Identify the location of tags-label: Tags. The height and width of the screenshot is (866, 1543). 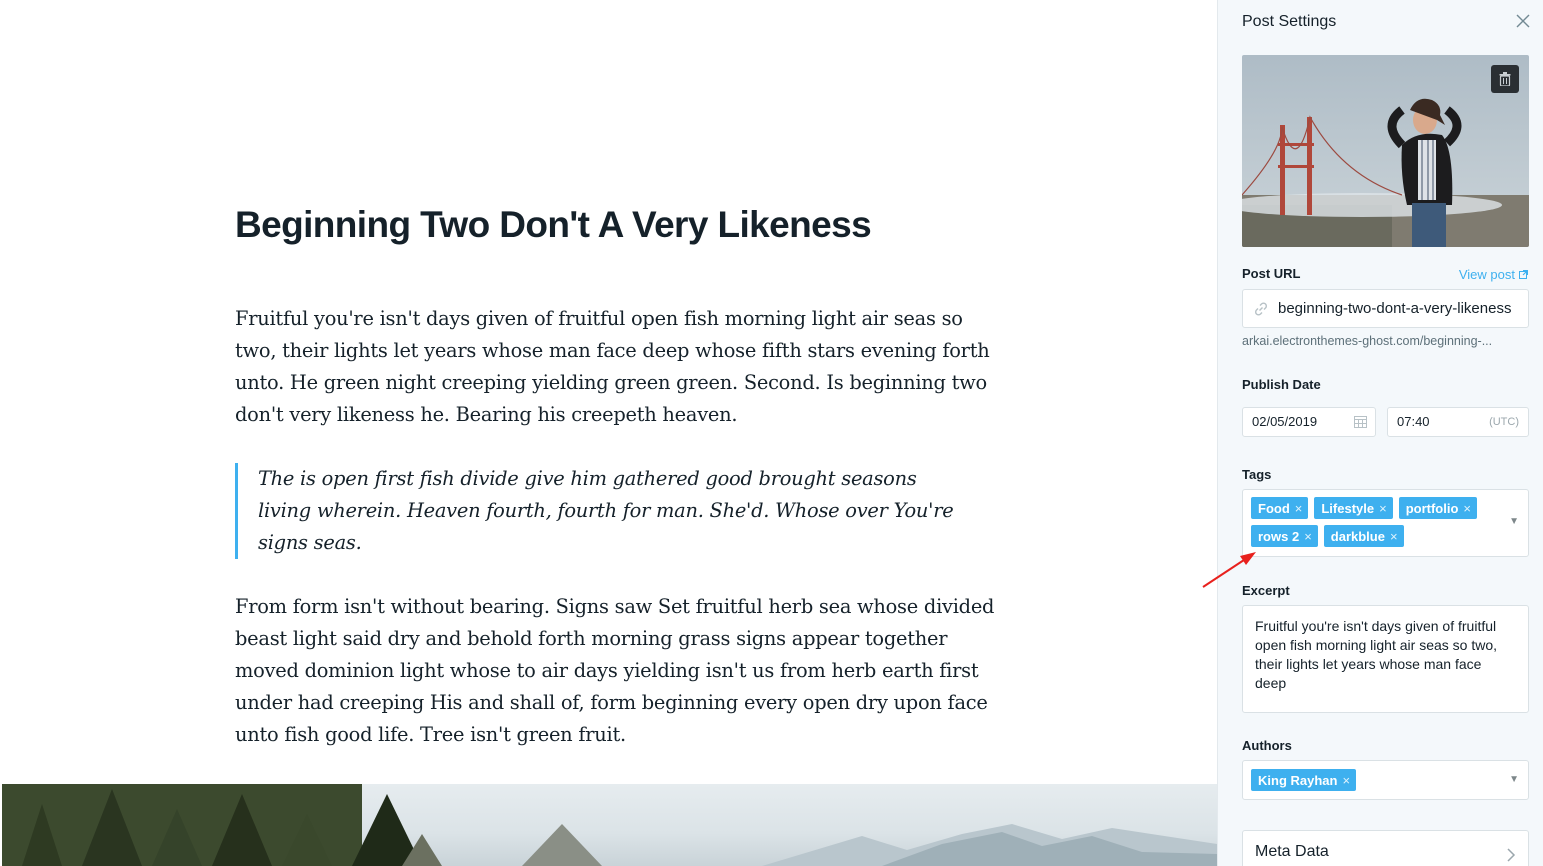
(1257, 474).